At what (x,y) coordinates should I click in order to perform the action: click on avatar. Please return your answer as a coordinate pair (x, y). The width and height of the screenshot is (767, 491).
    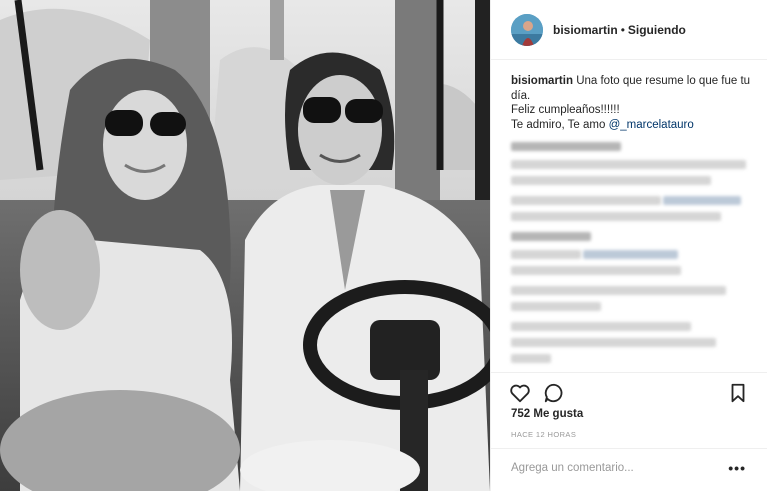
    Looking at the image, I should click on (527, 29).